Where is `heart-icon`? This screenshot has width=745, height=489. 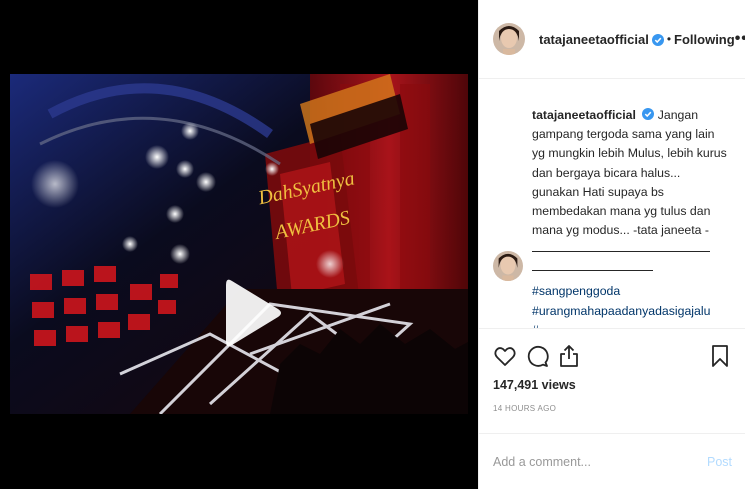 heart-icon is located at coordinates (505, 356).